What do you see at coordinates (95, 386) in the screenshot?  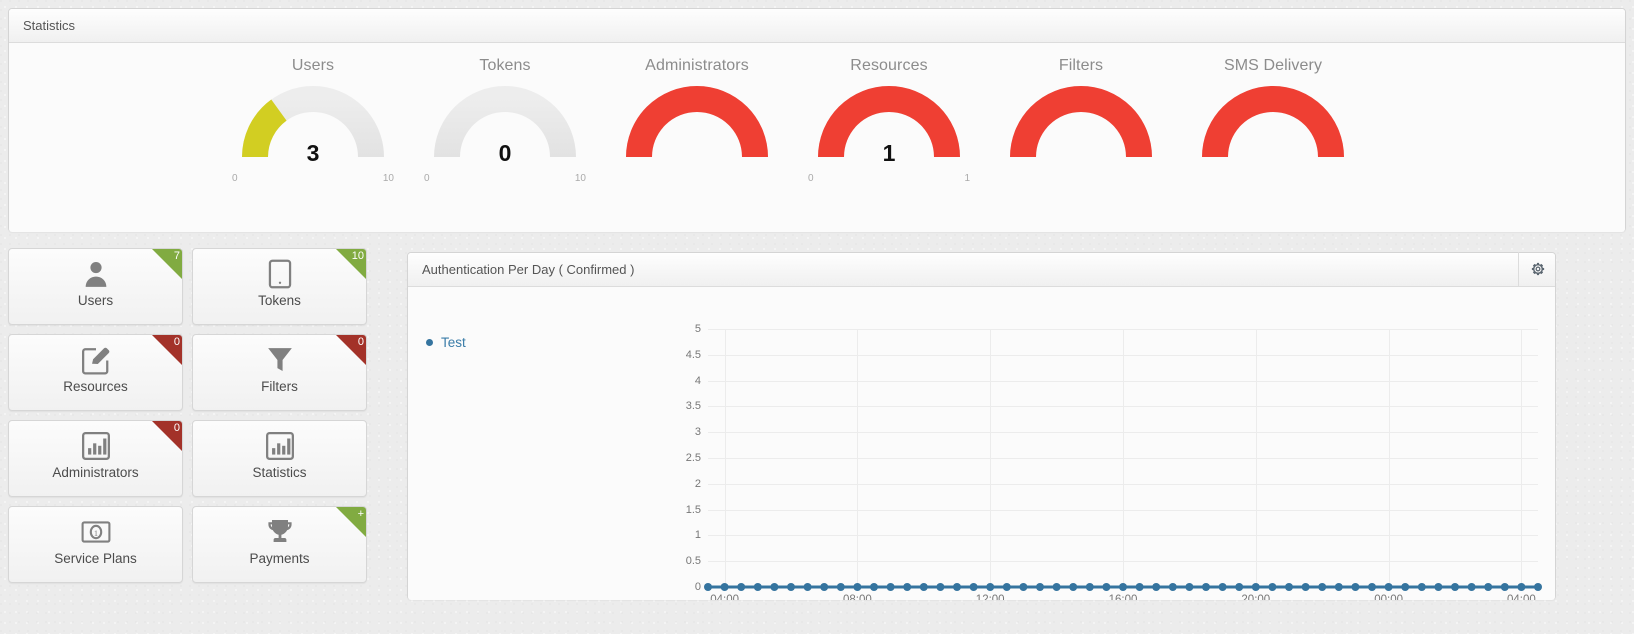 I see `tile-label: Resources` at bounding box center [95, 386].